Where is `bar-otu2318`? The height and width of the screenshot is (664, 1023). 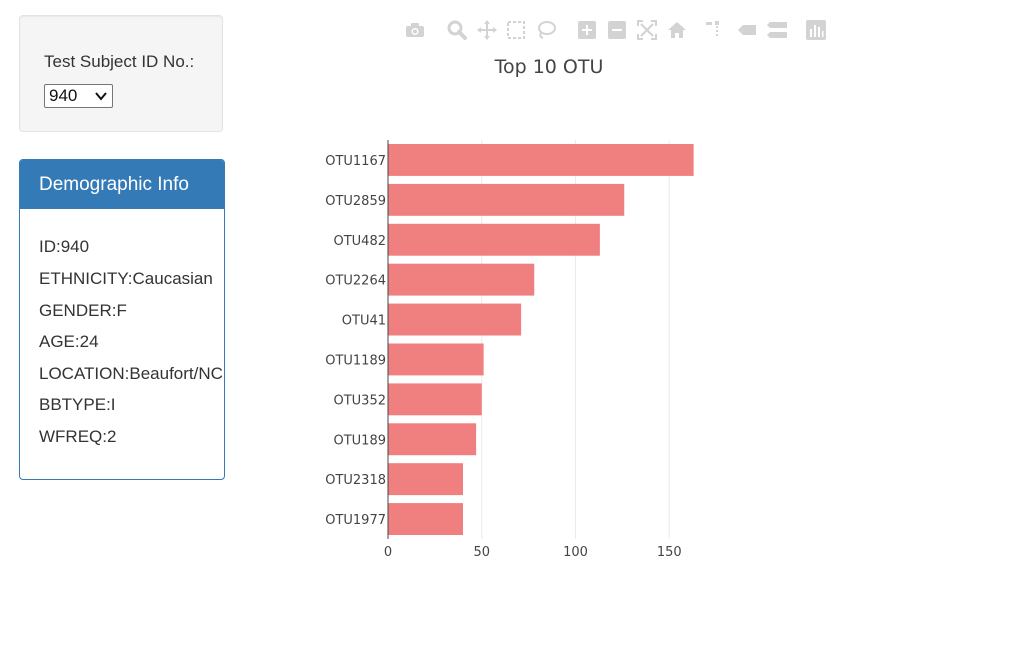
bar-otu2318 is located at coordinates (425, 479).